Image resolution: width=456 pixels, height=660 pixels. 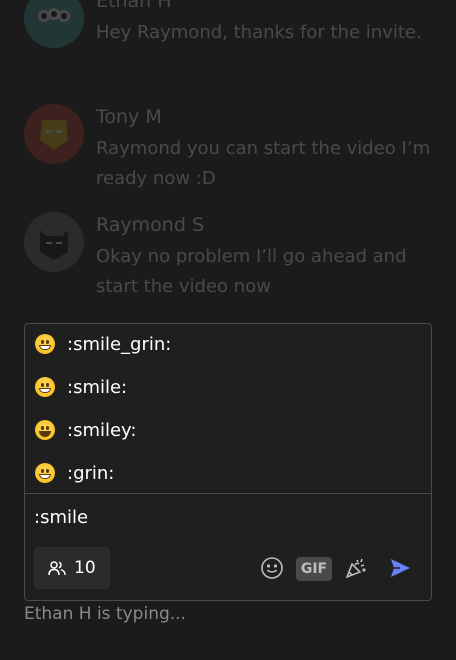 I want to click on emoji-suggestion-item: :smiley:, so click(x=228, y=430).